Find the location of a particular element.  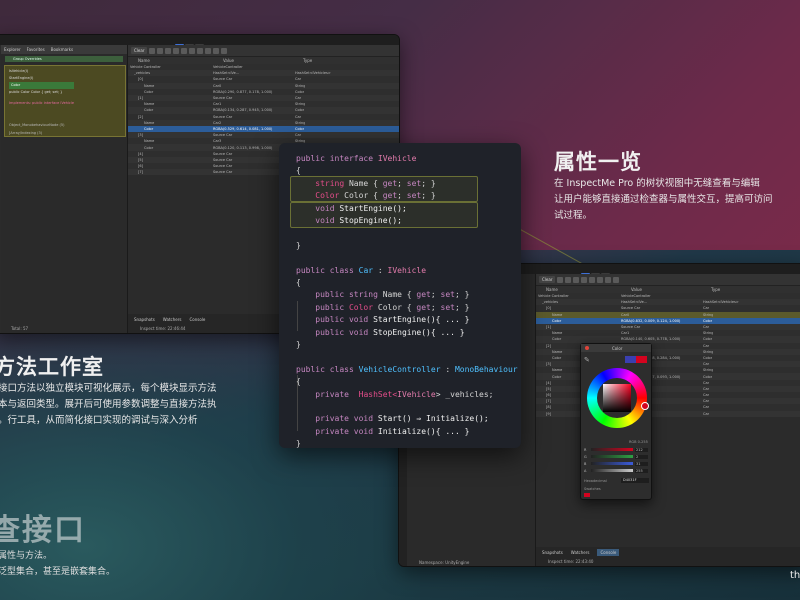

swatch is located at coordinates (587, 495).